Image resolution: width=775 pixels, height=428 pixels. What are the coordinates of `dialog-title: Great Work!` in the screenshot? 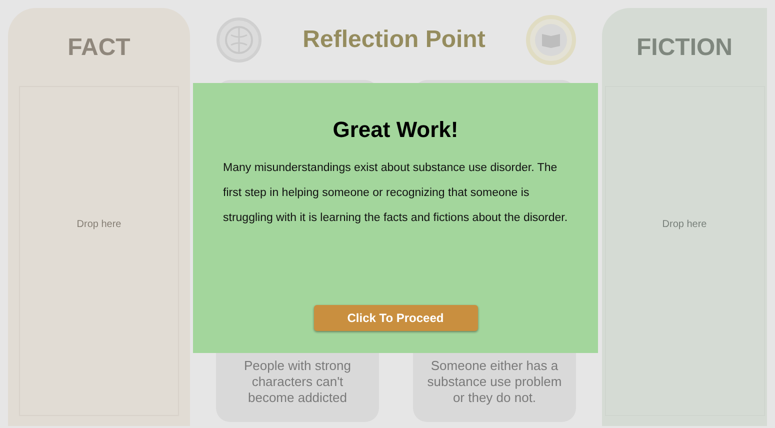 It's located at (395, 130).